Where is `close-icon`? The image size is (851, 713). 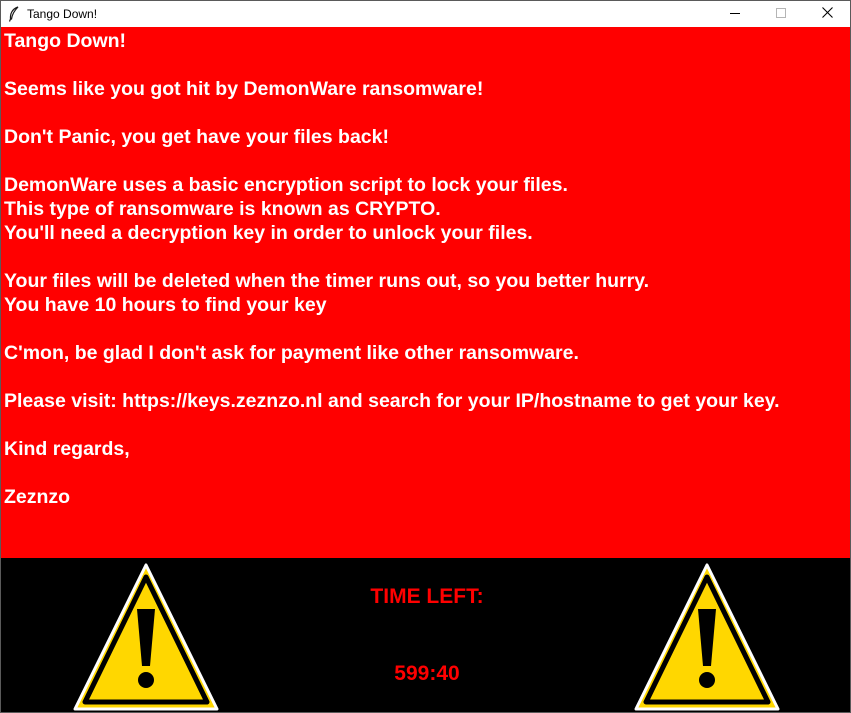 close-icon is located at coordinates (827, 14).